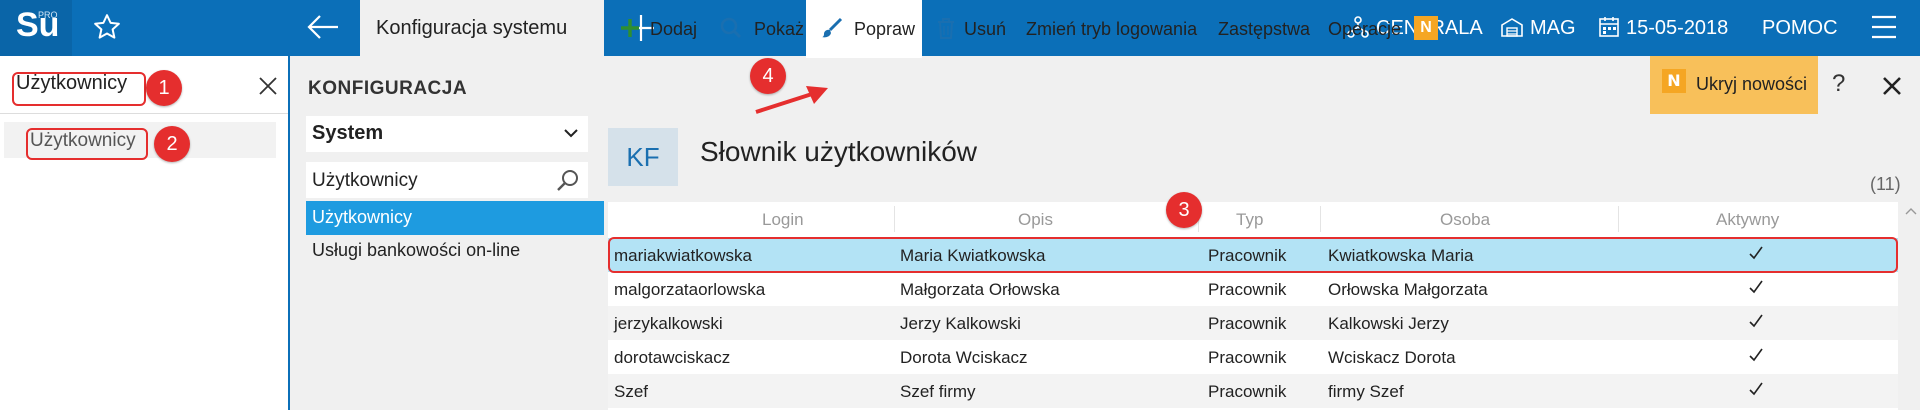 This screenshot has width=1920, height=410. What do you see at coordinates (791, 100) in the screenshot?
I see `callout-arrow-icon` at bounding box center [791, 100].